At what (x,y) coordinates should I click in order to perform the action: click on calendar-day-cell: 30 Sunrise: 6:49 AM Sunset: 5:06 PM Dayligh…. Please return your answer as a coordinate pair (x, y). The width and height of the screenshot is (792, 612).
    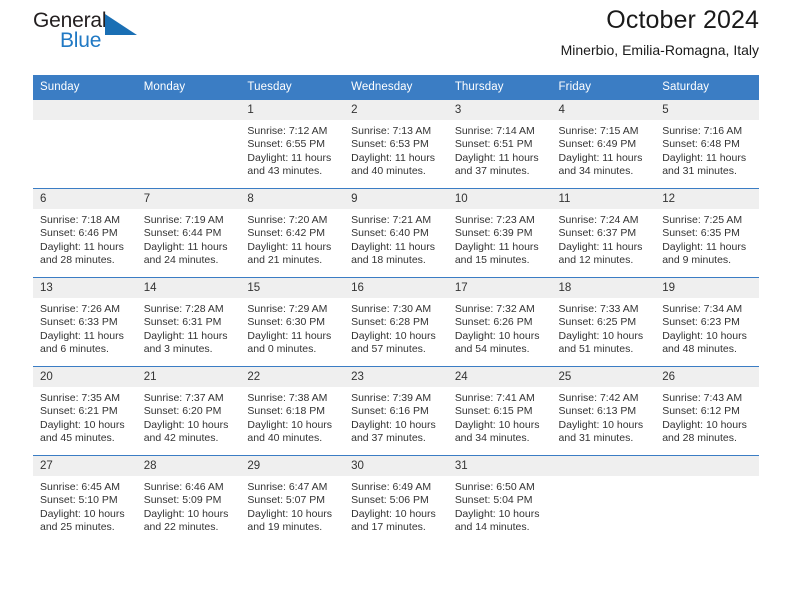
    Looking at the image, I should click on (396, 500).